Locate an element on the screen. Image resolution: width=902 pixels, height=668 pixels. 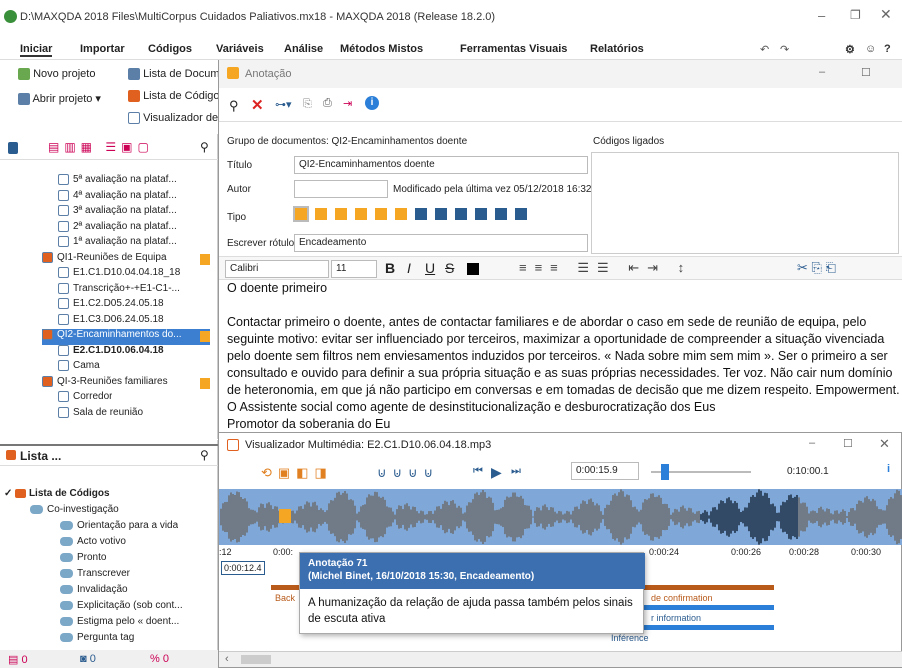
delete-icon: ✕ is located at coordinates (257, 105).